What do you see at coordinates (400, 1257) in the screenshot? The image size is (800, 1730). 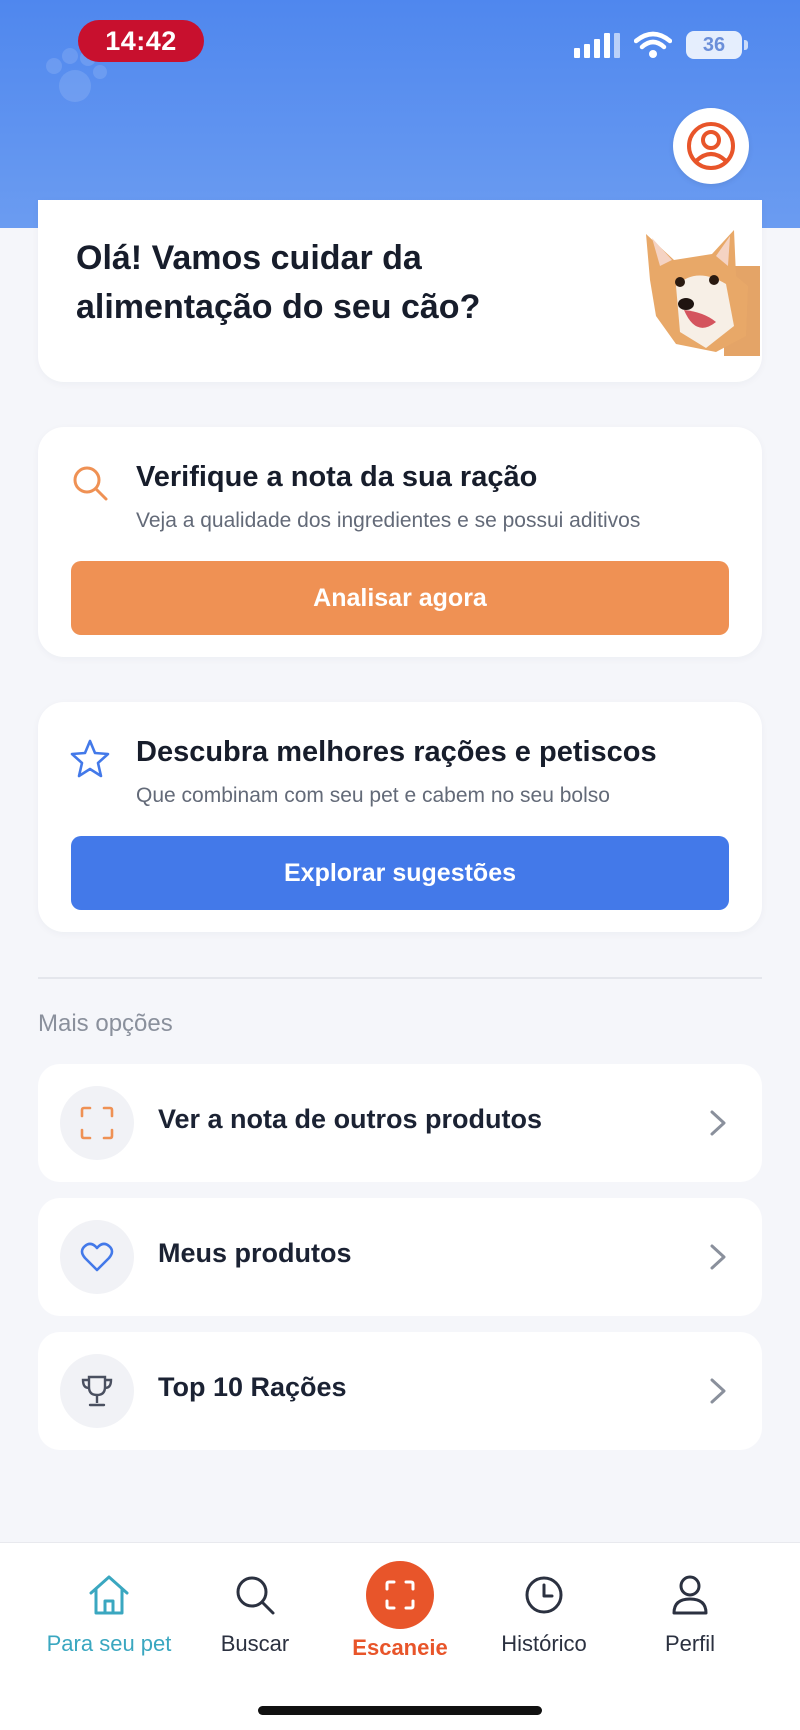 I see `option-my-products: Meus produtos` at bounding box center [400, 1257].